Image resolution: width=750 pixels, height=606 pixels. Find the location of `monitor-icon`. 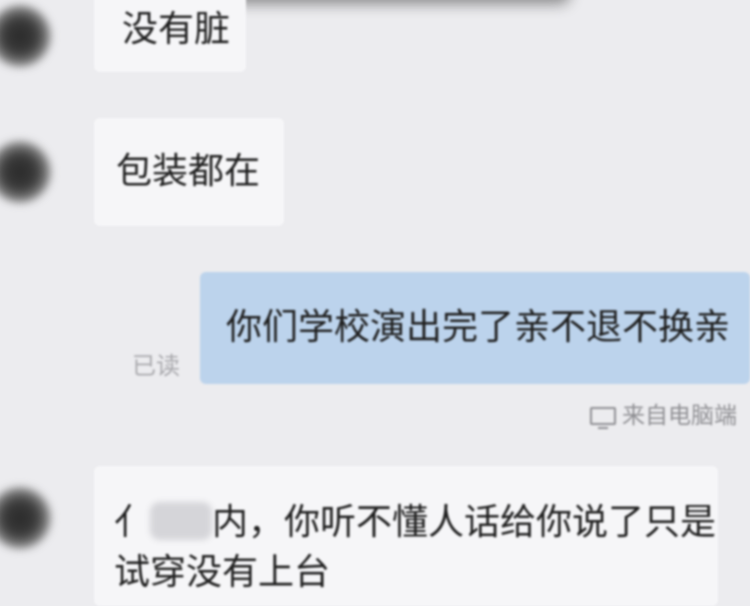

monitor-icon is located at coordinates (603, 418).